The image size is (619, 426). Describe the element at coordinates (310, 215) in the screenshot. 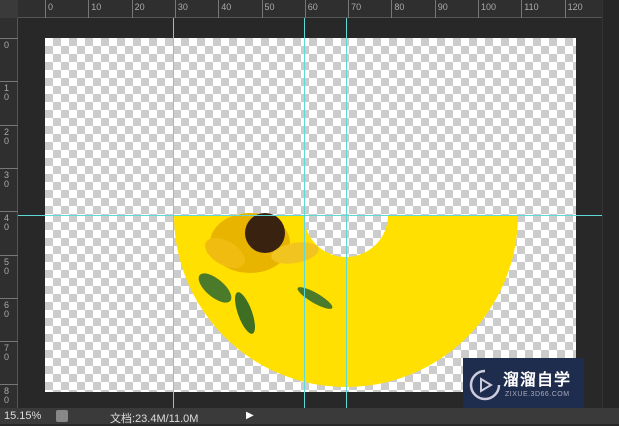

I see `horizontal-guide` at that location.